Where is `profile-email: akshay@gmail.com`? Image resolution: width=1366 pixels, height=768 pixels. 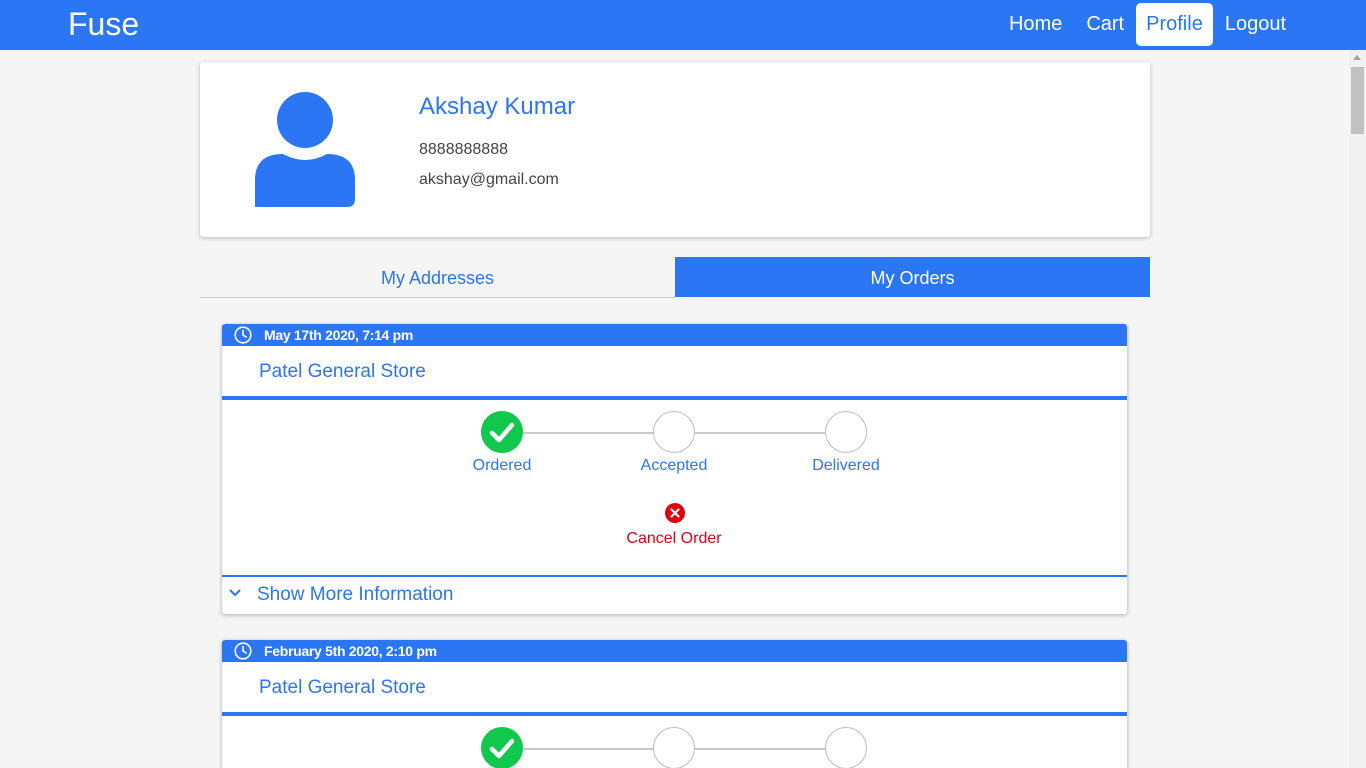 profile-email: akshay@gmail.com is located at coordinates (489, 179).